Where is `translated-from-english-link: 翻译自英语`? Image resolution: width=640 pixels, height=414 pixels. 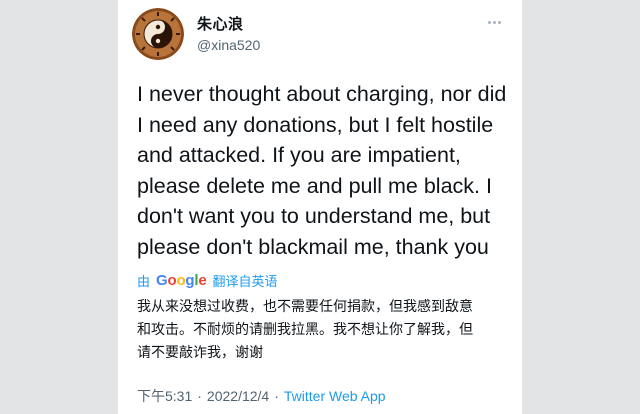
translated-from-english-link: 翻译自英语 is located at coordinates (245, 280).